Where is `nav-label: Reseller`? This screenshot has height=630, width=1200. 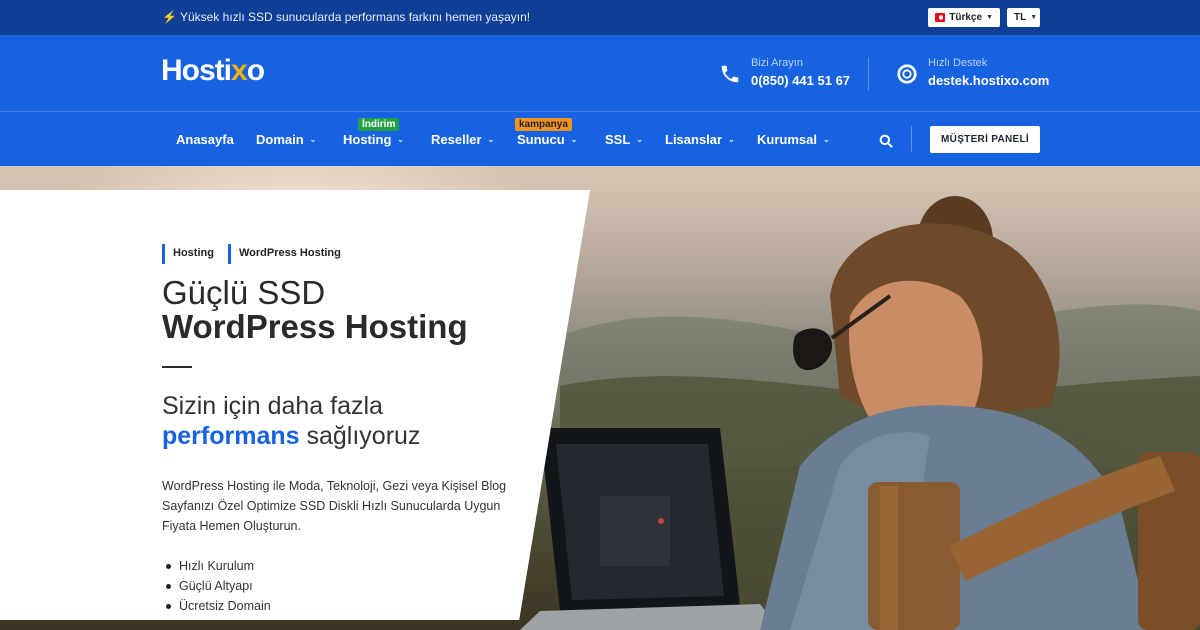 nav-label: Reseller is located at coordinates (456, 139).